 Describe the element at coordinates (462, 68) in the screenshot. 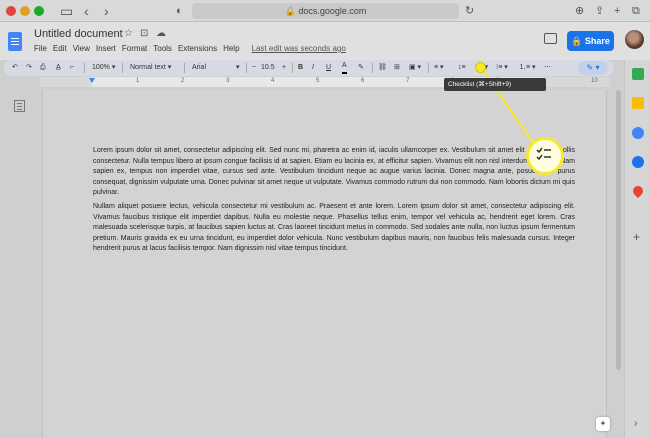

I see `line-spacing-icon: ↕≡` at that location.